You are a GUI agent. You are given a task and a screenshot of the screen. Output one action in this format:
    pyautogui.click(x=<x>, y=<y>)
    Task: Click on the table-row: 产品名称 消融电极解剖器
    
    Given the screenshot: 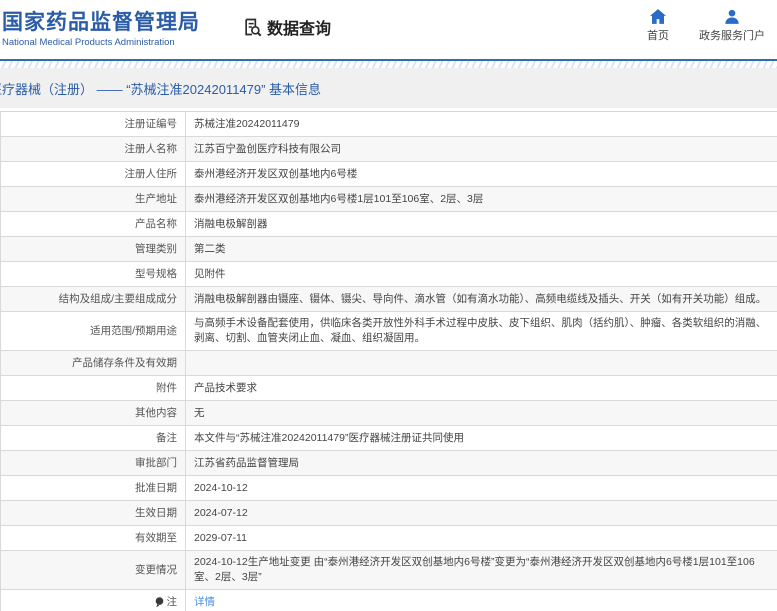 What is the action you would take?
    pyautogui.click(x=389, y=224)
    